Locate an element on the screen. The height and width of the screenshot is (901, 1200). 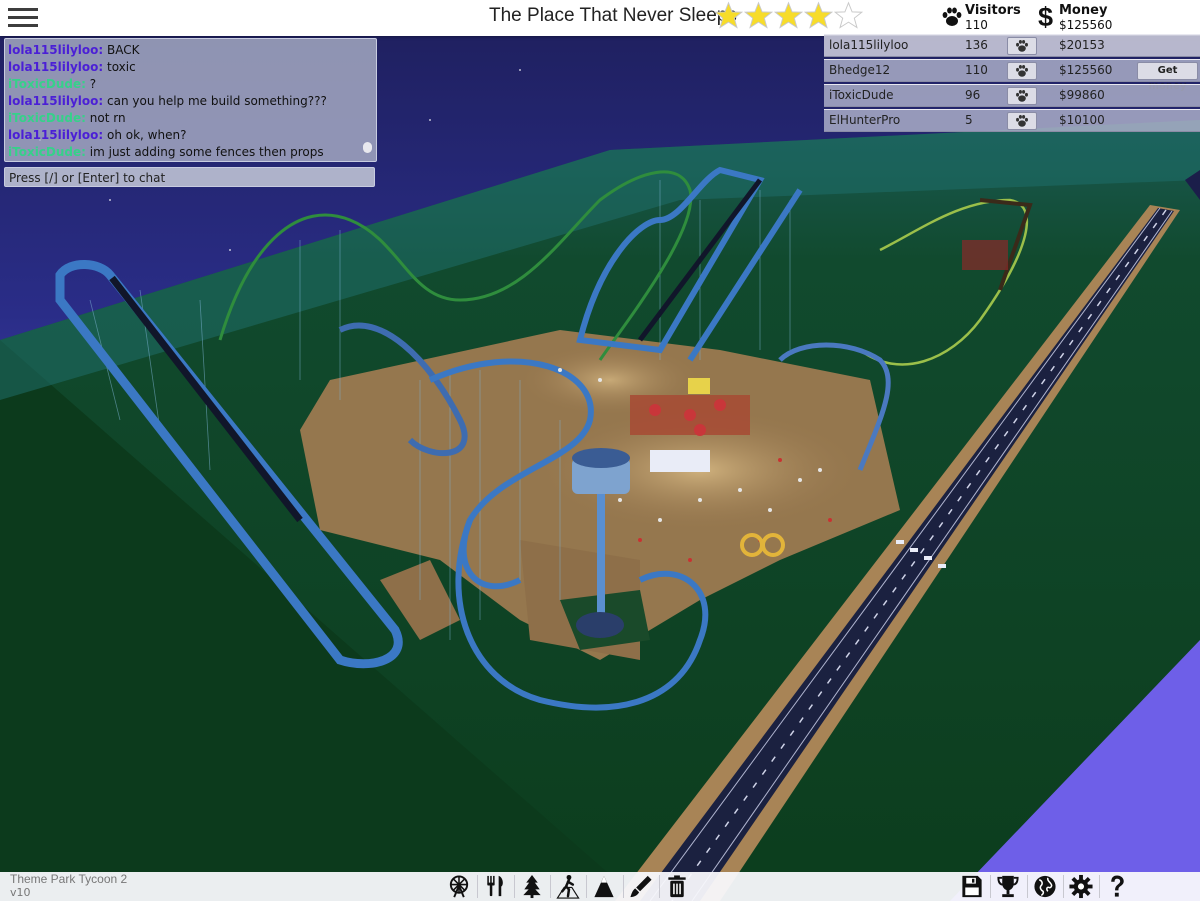
chat-message: iToxicDude: not rn is located at coordinates (183, 118).